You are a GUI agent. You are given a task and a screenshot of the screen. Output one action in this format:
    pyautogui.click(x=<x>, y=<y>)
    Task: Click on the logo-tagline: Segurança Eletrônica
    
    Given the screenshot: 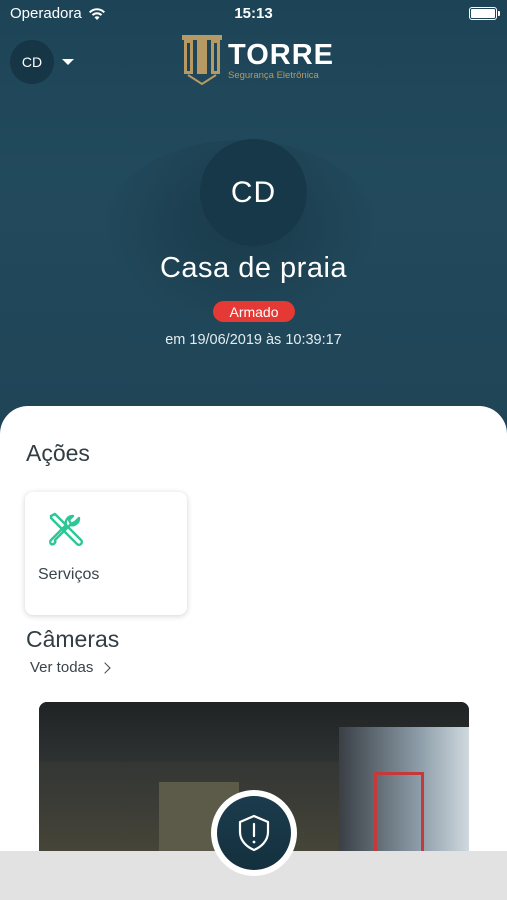 What is the action you would take?
    pyautogui.click(x=273, y=75)
    